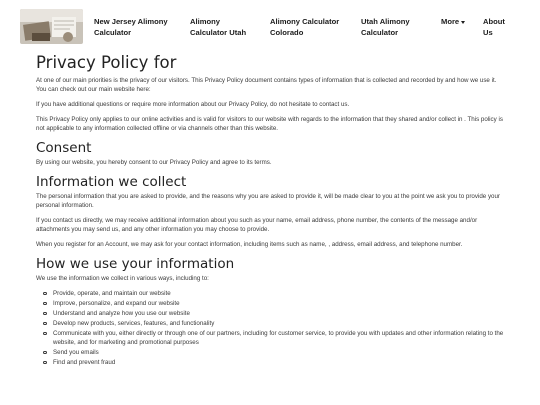  I want to click on collect-heading: Information we collect, so click(111, 182).